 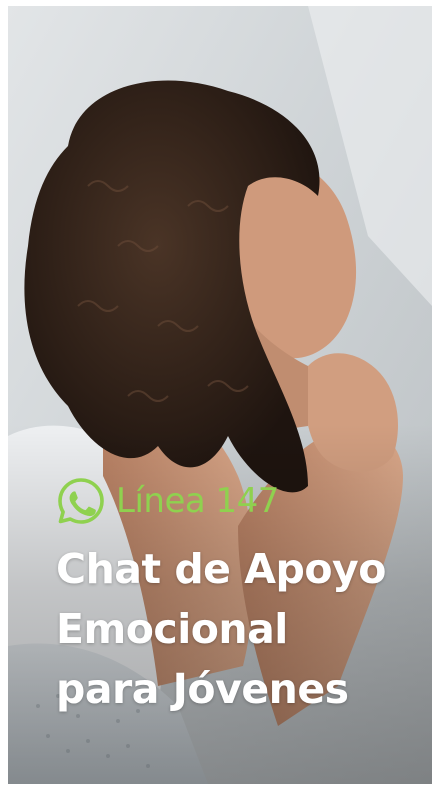 I want to click on headline-line-2: Emocional, so click(x=172, y=629).